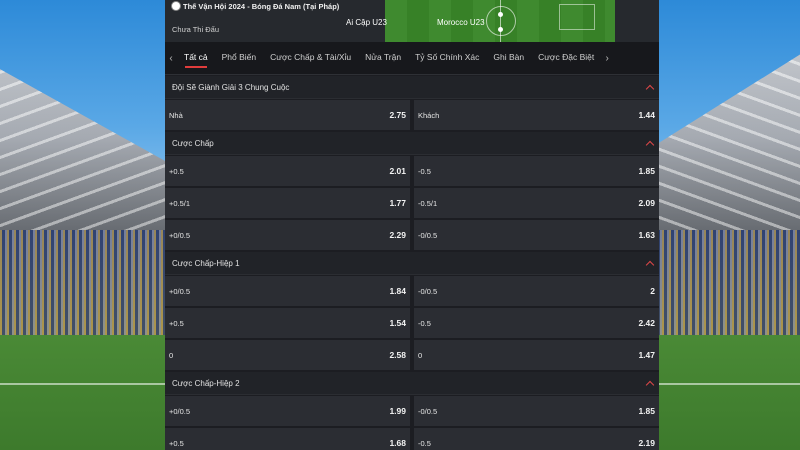  Describe the element at coordinates (607, 58) in the screenshot. I see `tabs-right-arrow-icon: ›` at that location.